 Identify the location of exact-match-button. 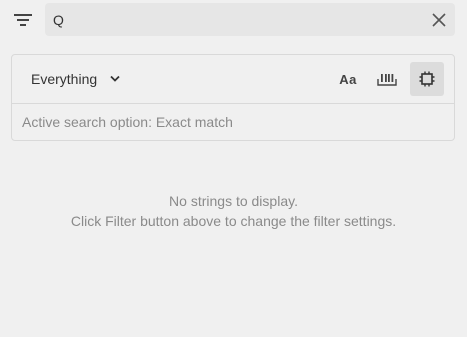
(427, 79).